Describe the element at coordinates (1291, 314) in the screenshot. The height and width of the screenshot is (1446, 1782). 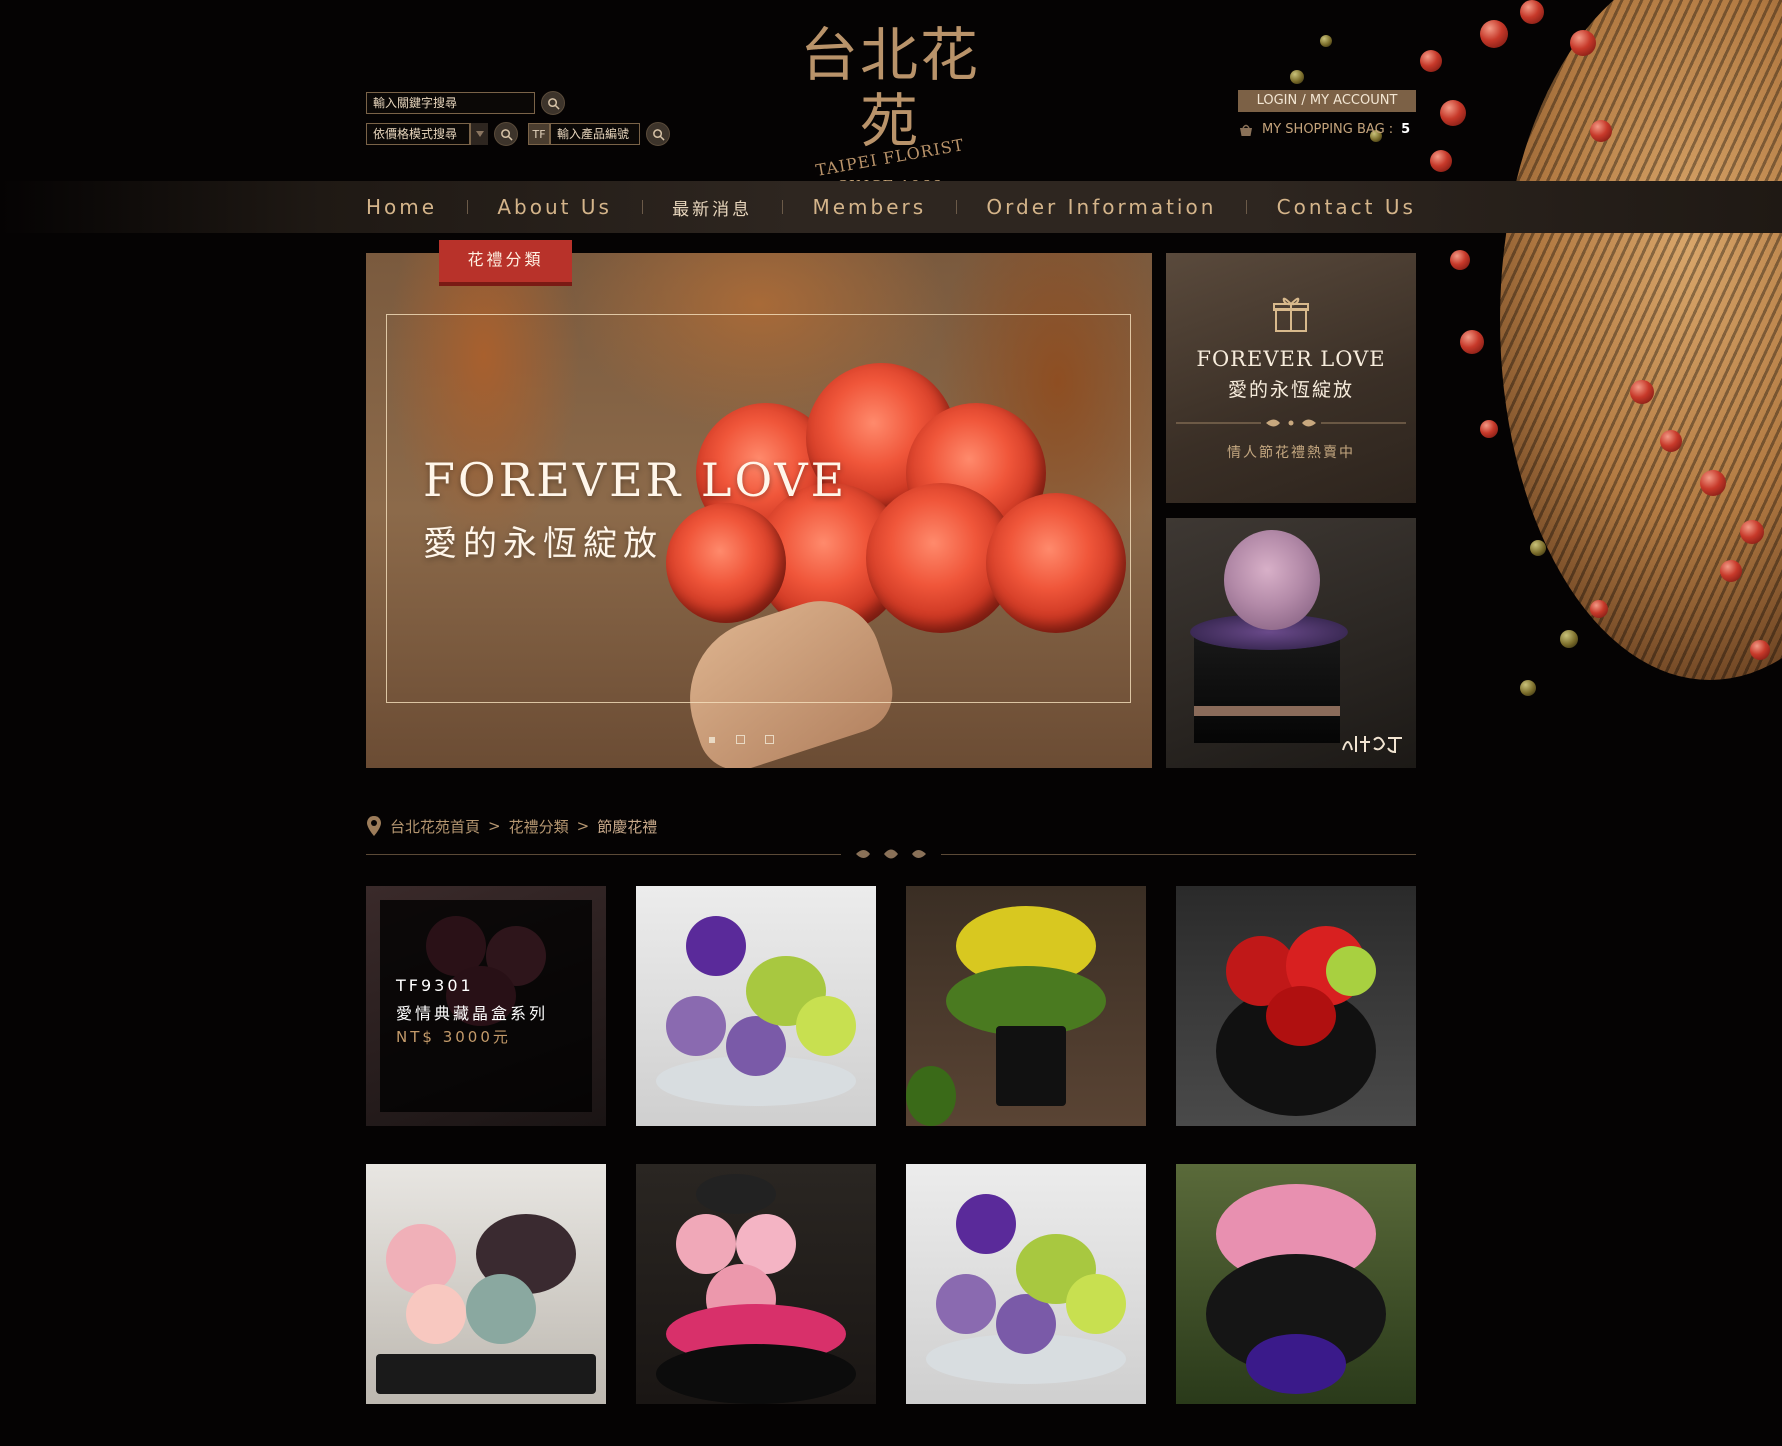
I see `gift-box-icon` at that location.